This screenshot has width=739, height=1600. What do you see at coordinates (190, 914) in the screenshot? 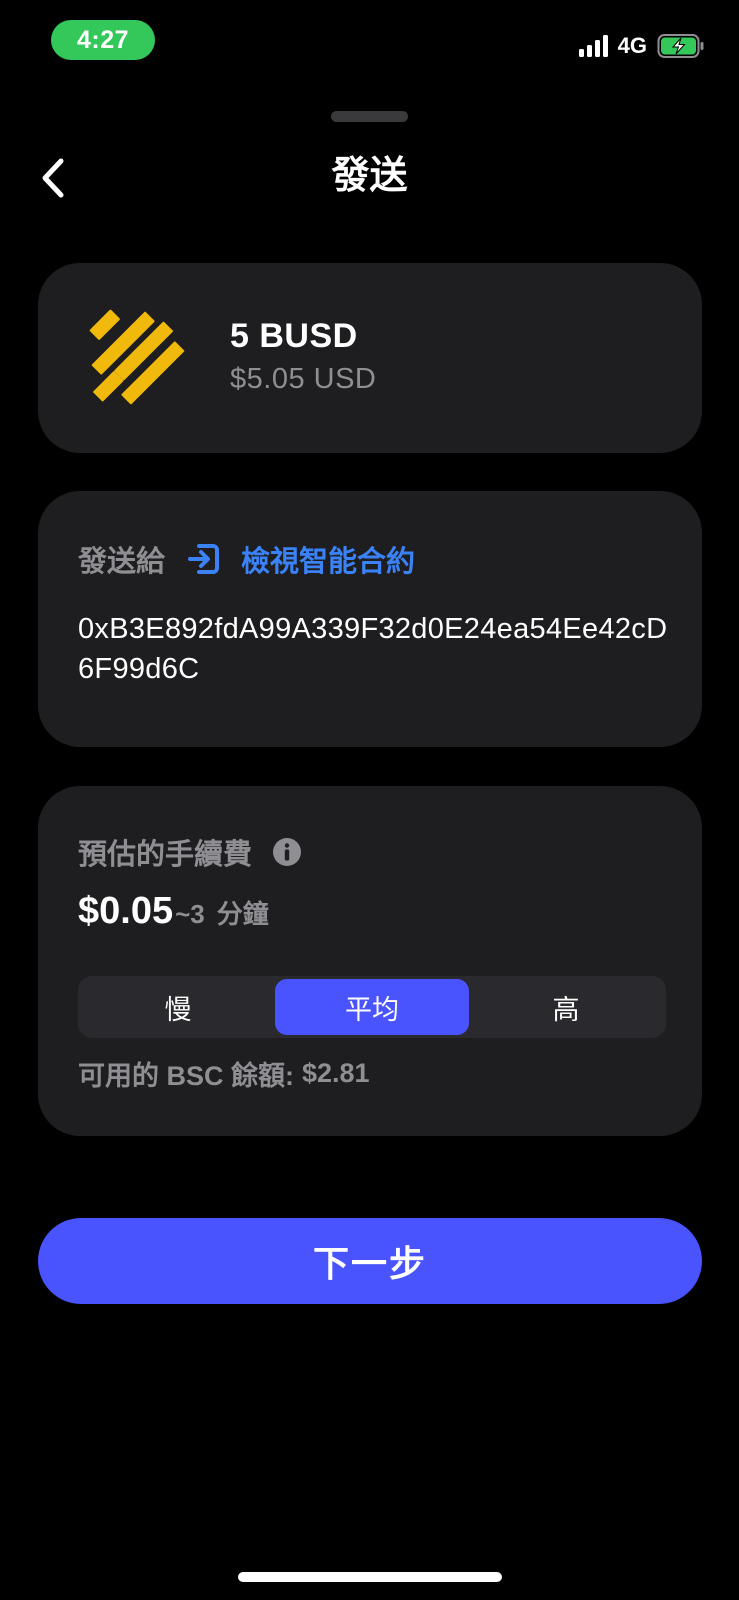
I see `fee-time: ~3` at bounding box center [190, 914].